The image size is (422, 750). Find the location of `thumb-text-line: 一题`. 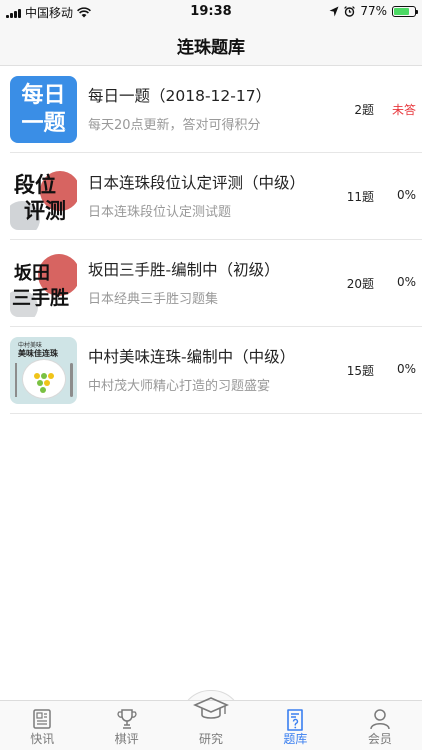

thumb-text-line: 一题 is located at coordinates (43, 123).